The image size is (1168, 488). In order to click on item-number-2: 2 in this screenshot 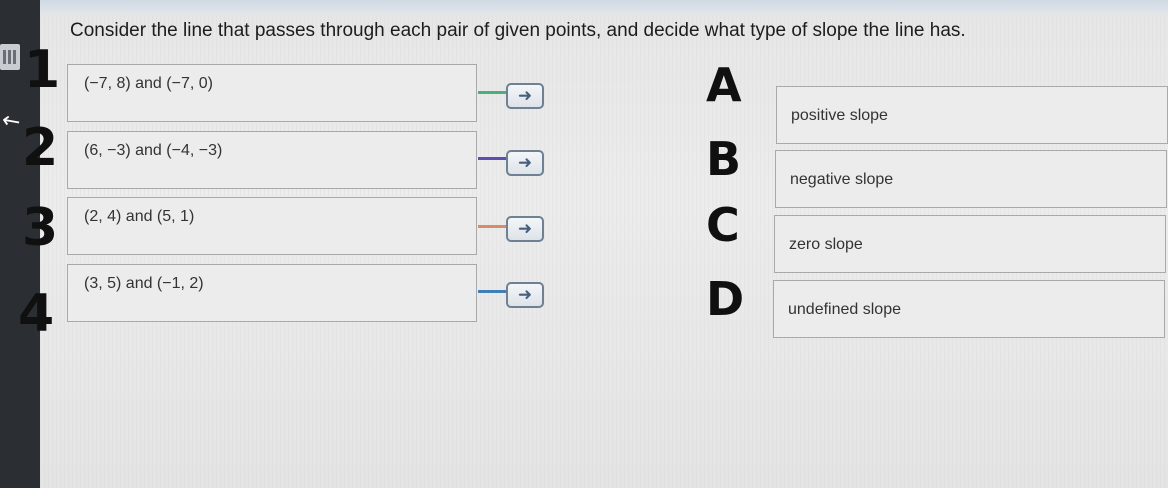, I will do `click(40, 148)`.